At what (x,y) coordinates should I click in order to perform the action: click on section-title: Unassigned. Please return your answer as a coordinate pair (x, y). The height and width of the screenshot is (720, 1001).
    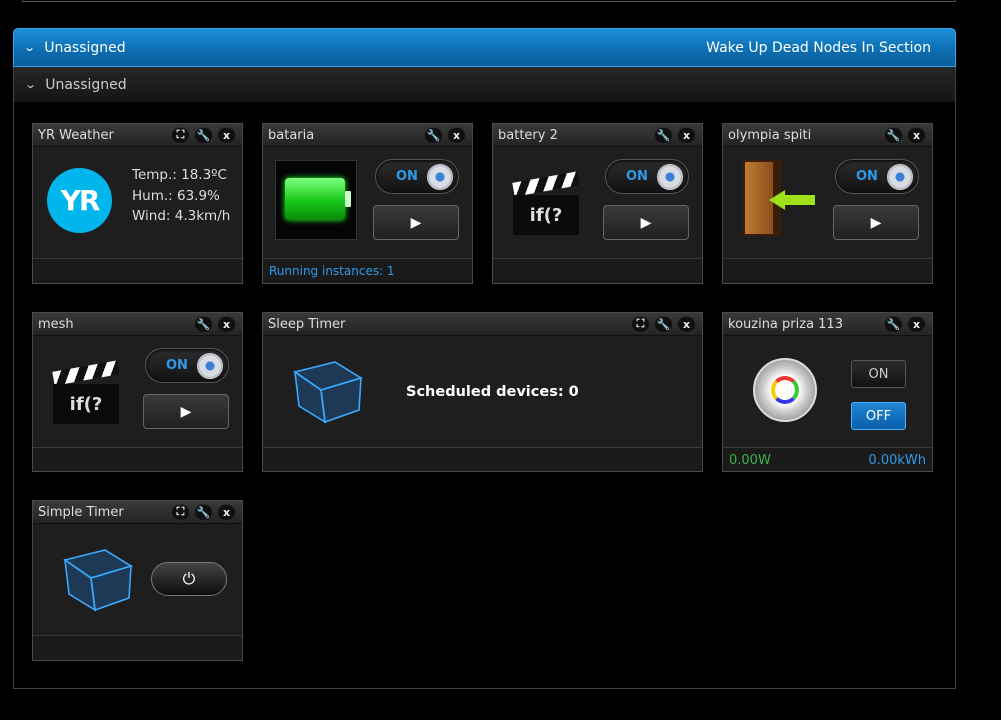
    Looking at the image, I should click on (85, 47).